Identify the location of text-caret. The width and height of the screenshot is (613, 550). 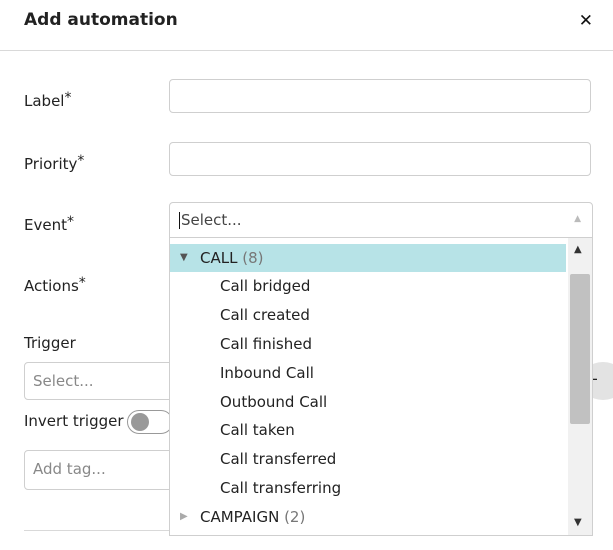
(179, 220).